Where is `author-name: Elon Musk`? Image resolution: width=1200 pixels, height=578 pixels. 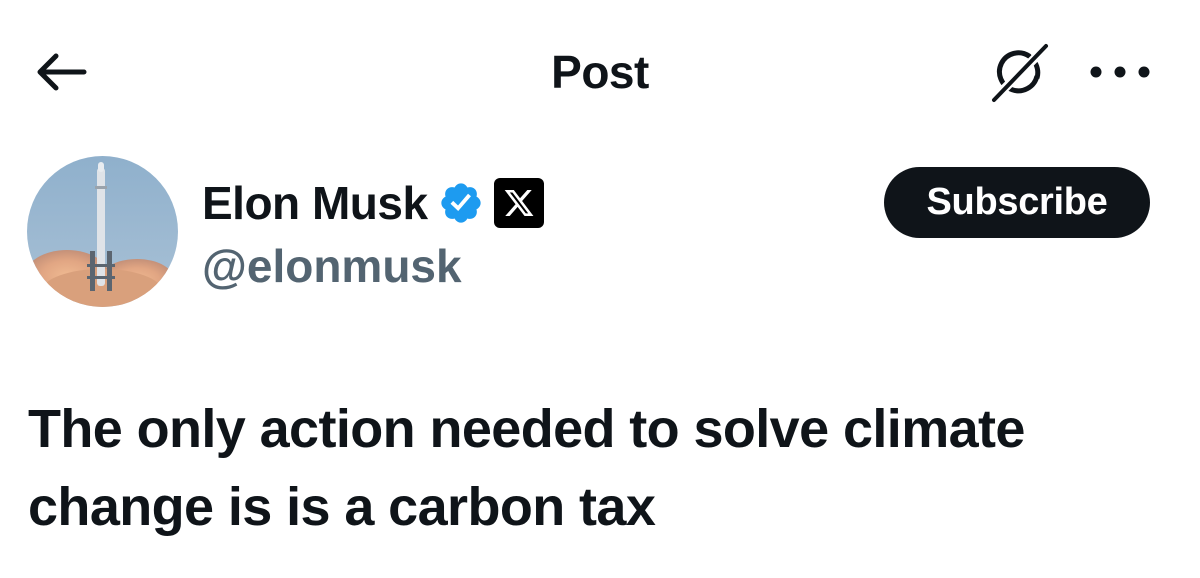
author-name: Elon Musk is located at coordinates (315, 203).